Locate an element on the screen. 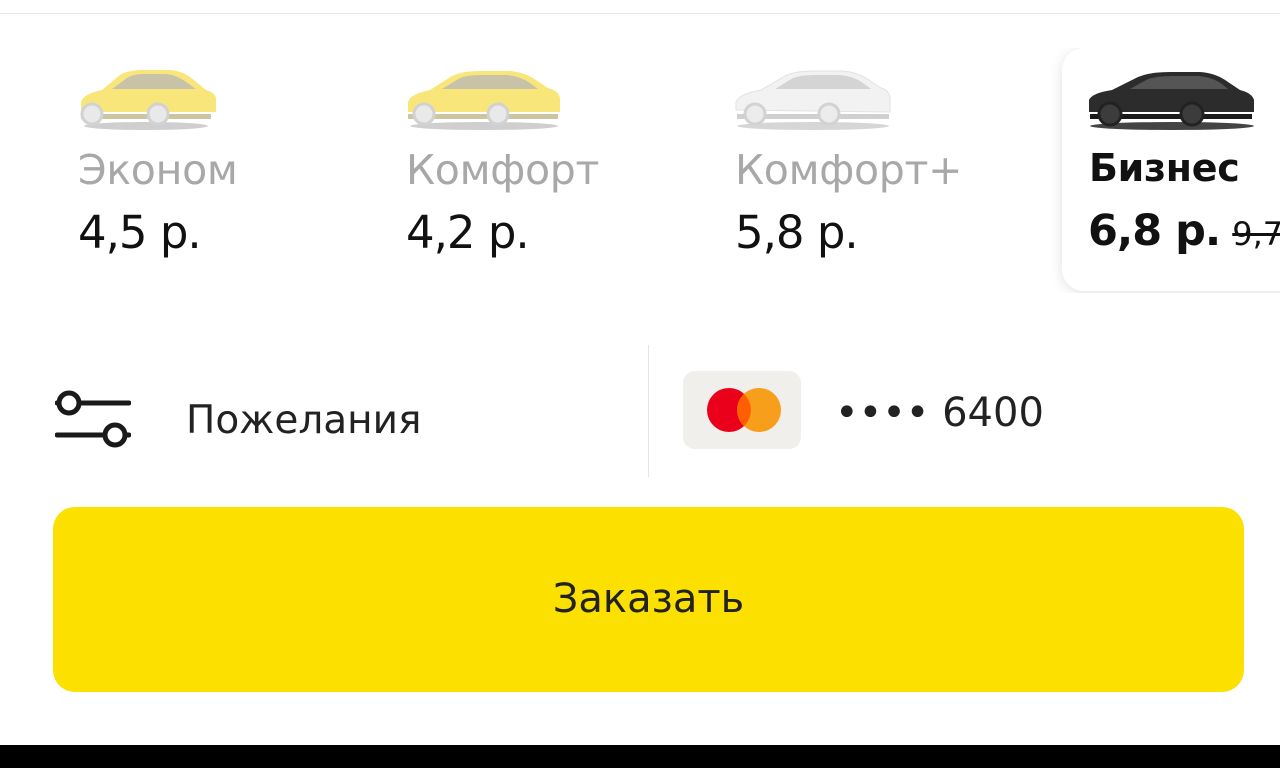 This screenshot has width=1280, height=768. wishes-label: Пожелания is located at coordinates (304, 420).